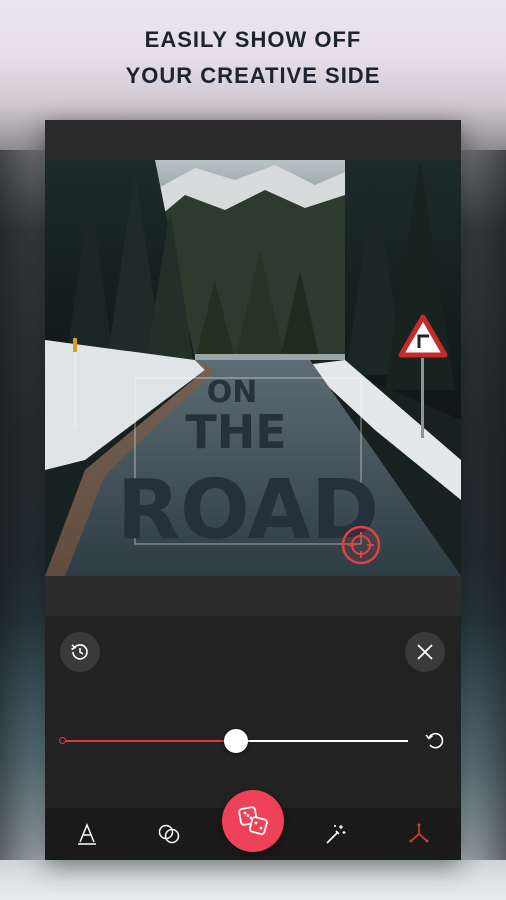  Describe the element at coordinates (361, 545) in the screenshot. I see `move-rotate-handle-icon` at that location.